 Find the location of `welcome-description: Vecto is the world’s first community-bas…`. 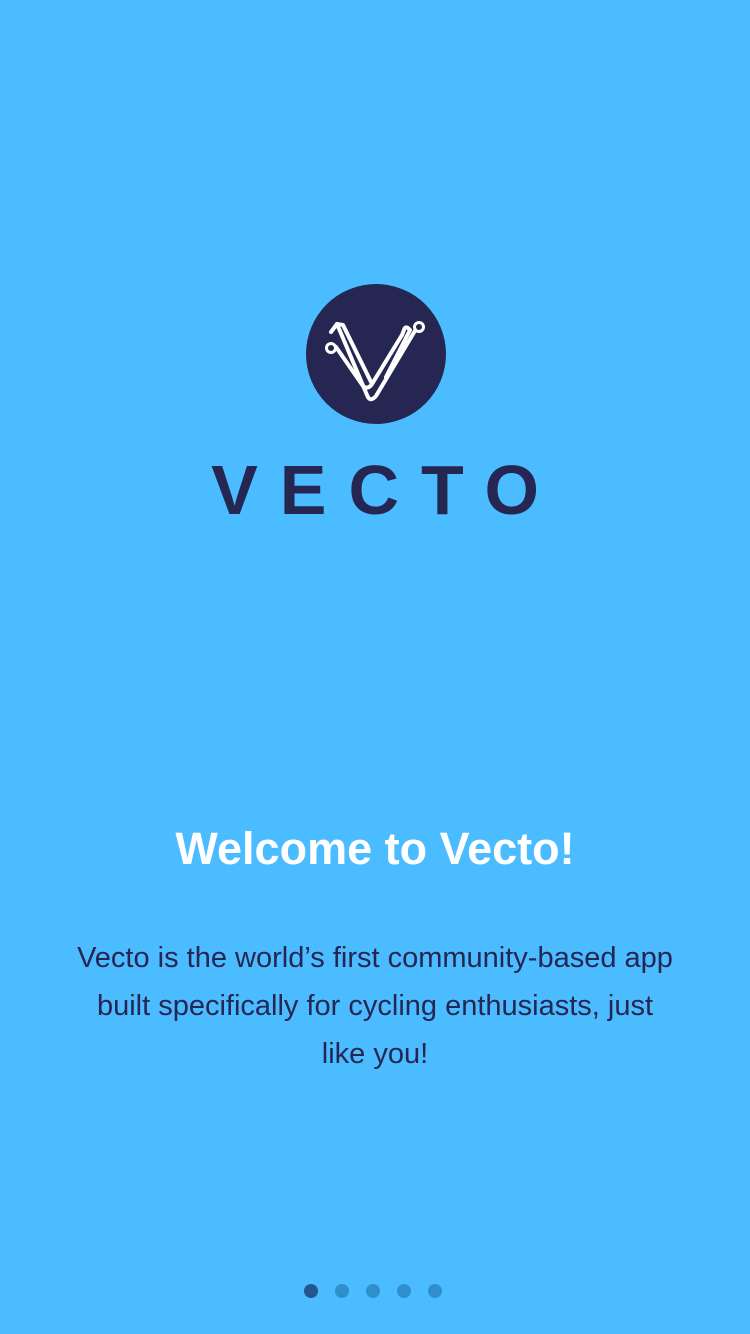

welcome-description: Vecto is the world’s first community-bas… is located at coordinates (375, 1006).